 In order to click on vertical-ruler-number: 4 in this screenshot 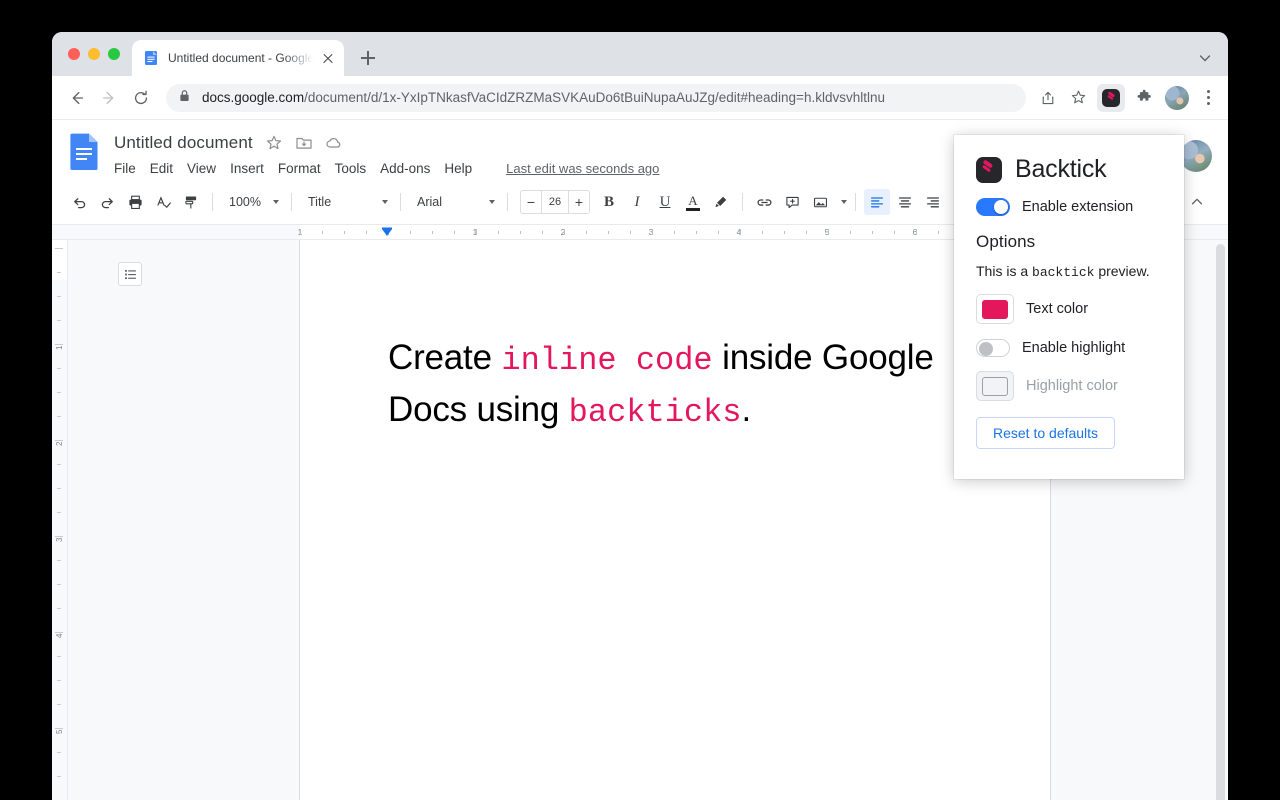, I will do `click(59, 635)`.